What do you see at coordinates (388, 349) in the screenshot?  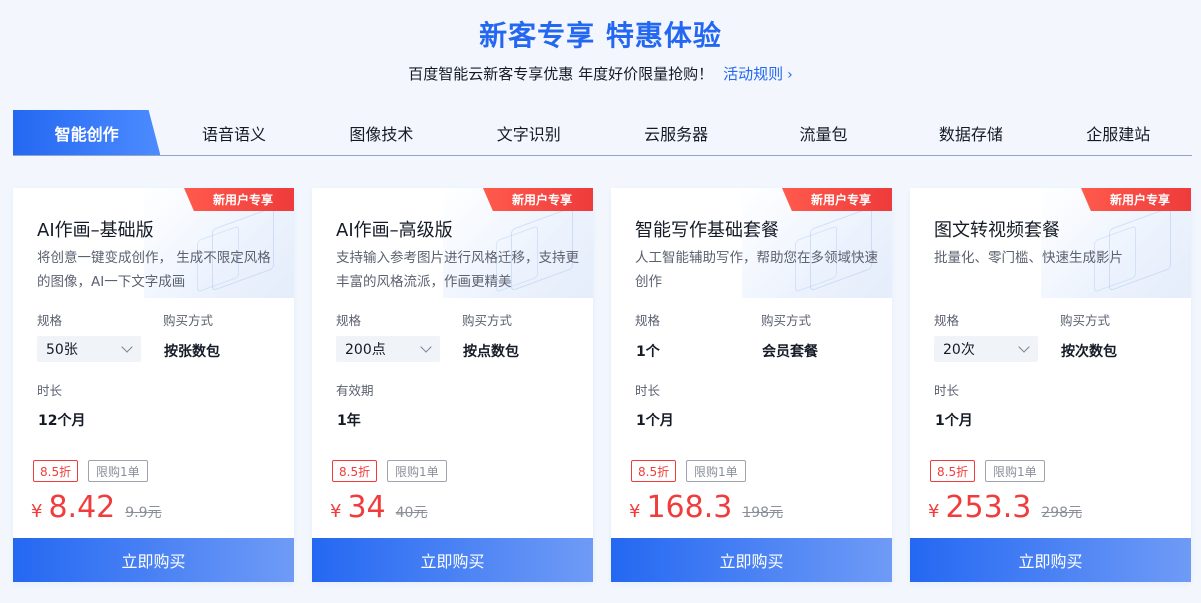 I see `spec-select: 200点` at bounding box center [388, 349].